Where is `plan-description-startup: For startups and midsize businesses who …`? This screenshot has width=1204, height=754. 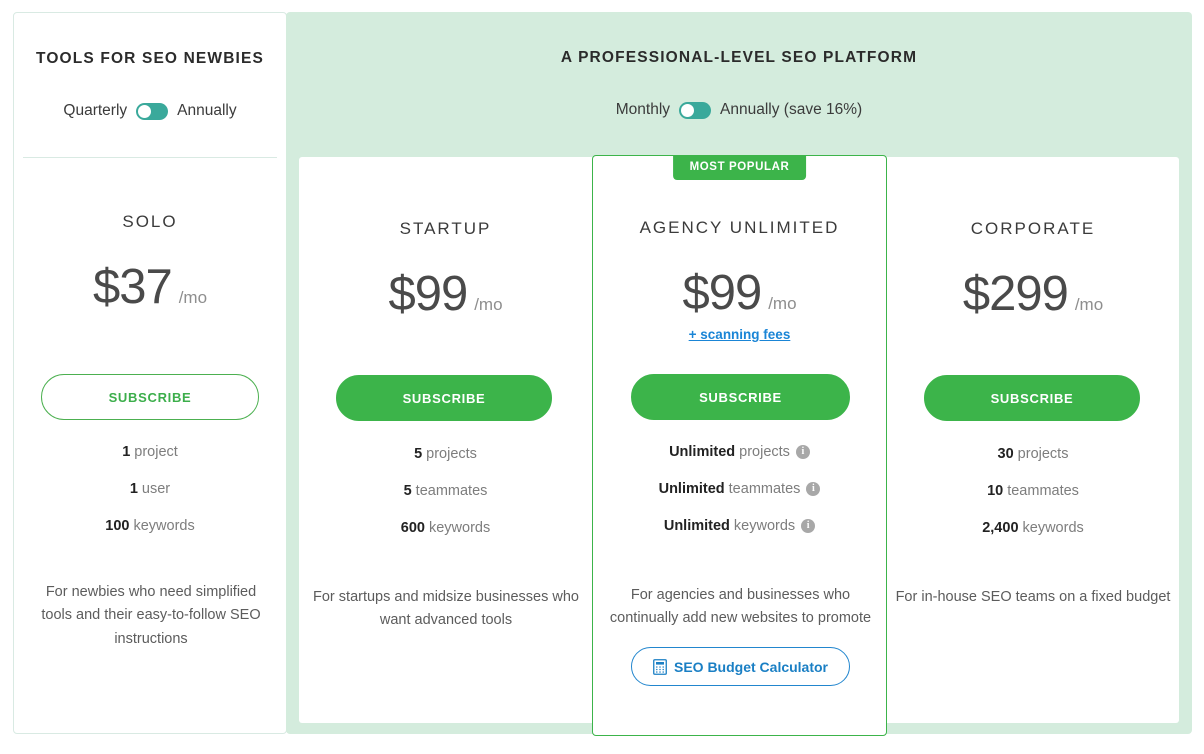 plan-description-startup: For startups and midsize businesses who … is located at coordinates (446, 609).